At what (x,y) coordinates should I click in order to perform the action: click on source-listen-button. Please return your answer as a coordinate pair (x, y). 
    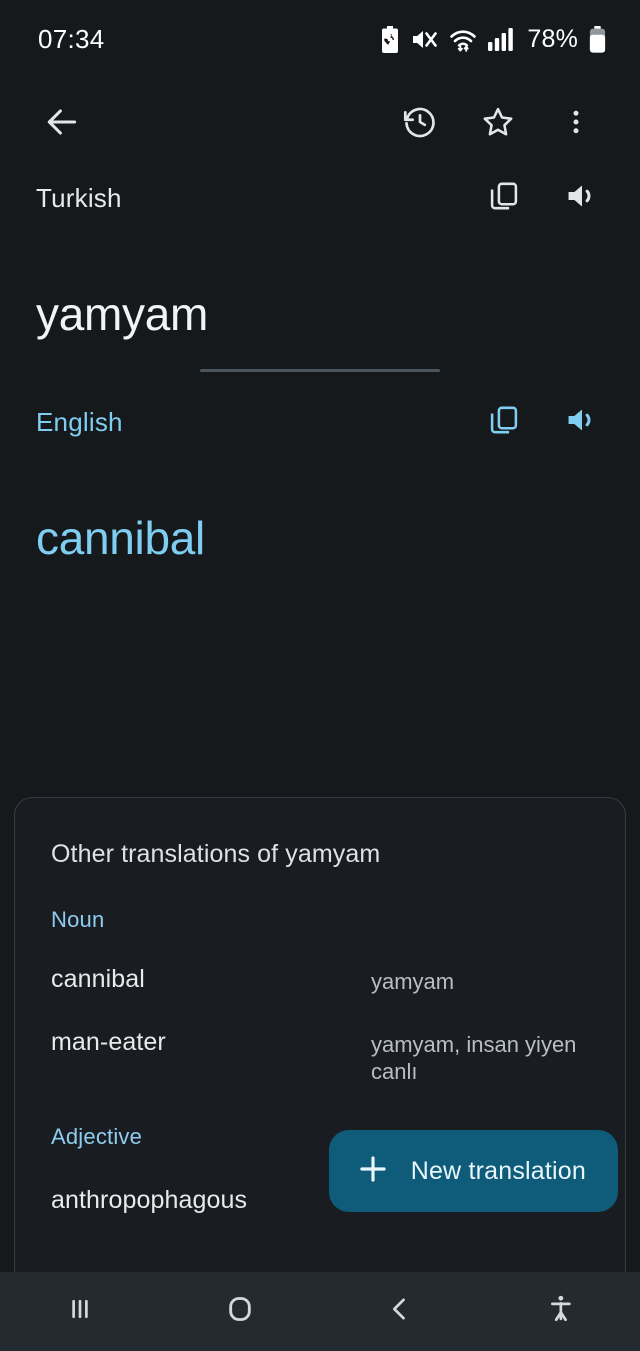
    Looking at the image, I should click on (582, 198).